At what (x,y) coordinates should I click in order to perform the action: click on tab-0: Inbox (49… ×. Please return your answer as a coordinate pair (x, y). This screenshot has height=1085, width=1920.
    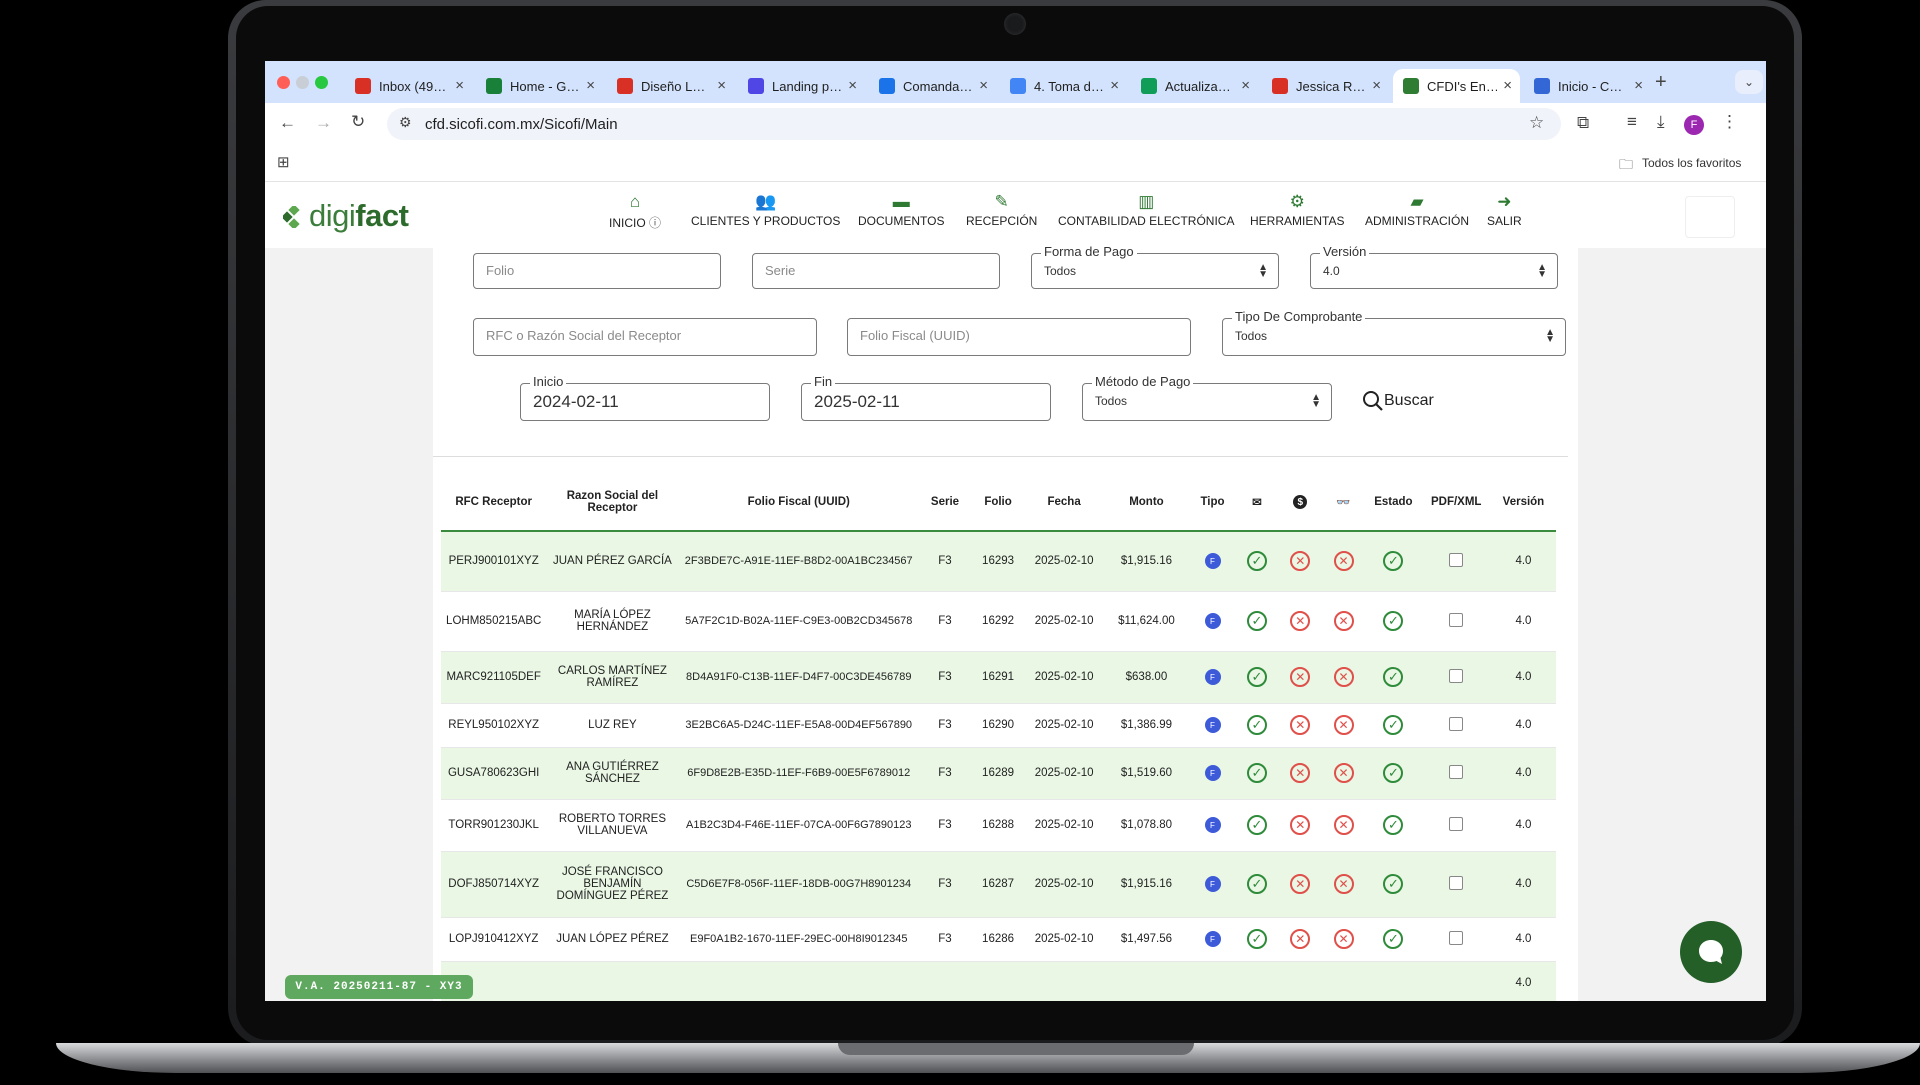
    Looking at the image, I should click on (408, 86).